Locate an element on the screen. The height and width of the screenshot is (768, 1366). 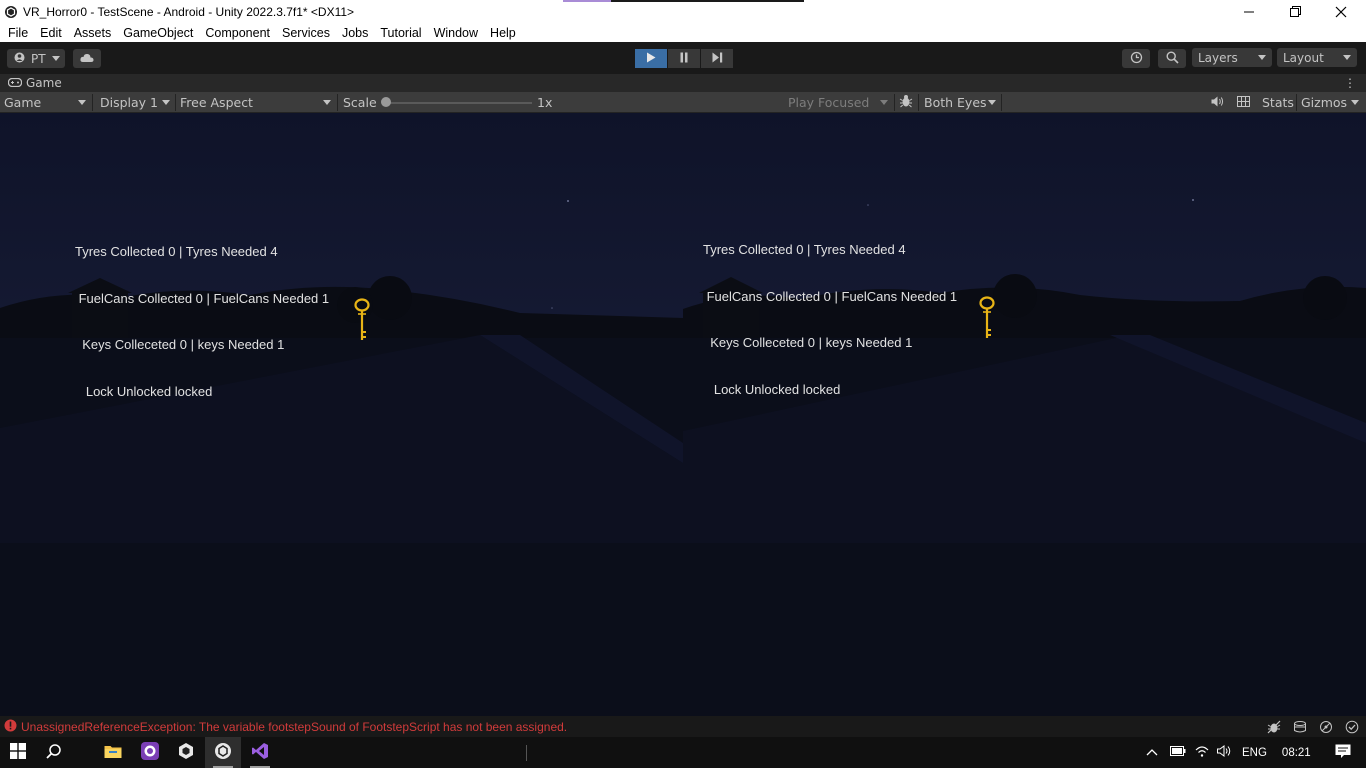
menu-component: Component is located at coordinates (237, 33).